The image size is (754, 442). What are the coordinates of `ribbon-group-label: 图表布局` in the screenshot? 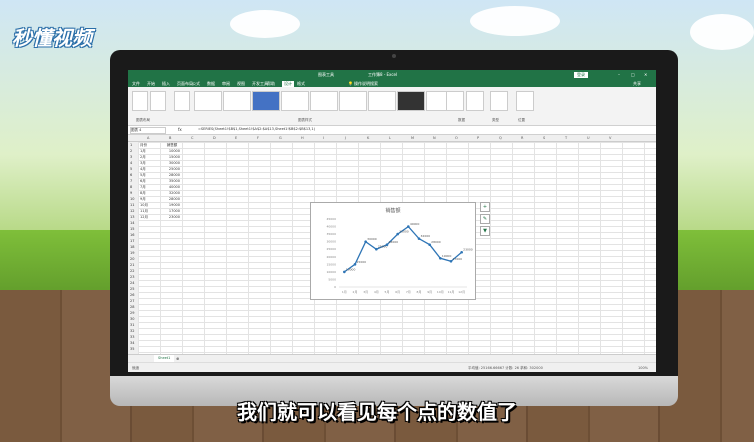 It's located at (143, 120).